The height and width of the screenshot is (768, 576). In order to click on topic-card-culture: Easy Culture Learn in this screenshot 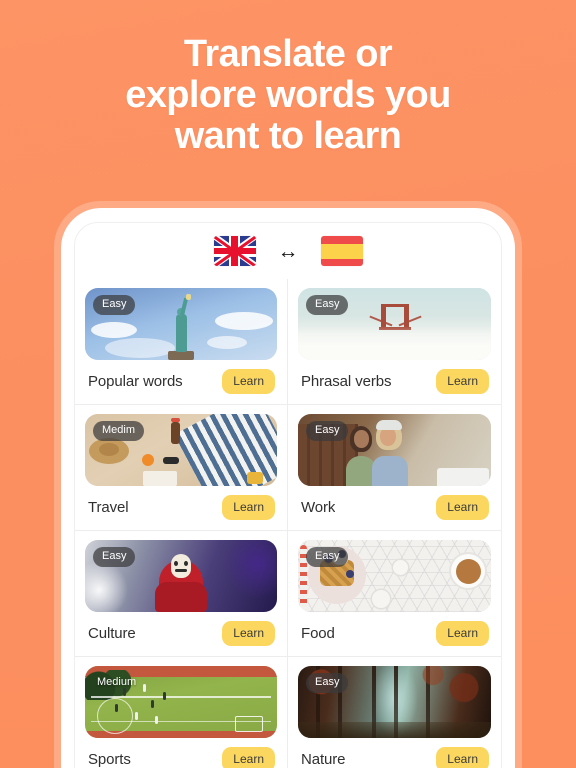, I will do `click(181, 593)`.